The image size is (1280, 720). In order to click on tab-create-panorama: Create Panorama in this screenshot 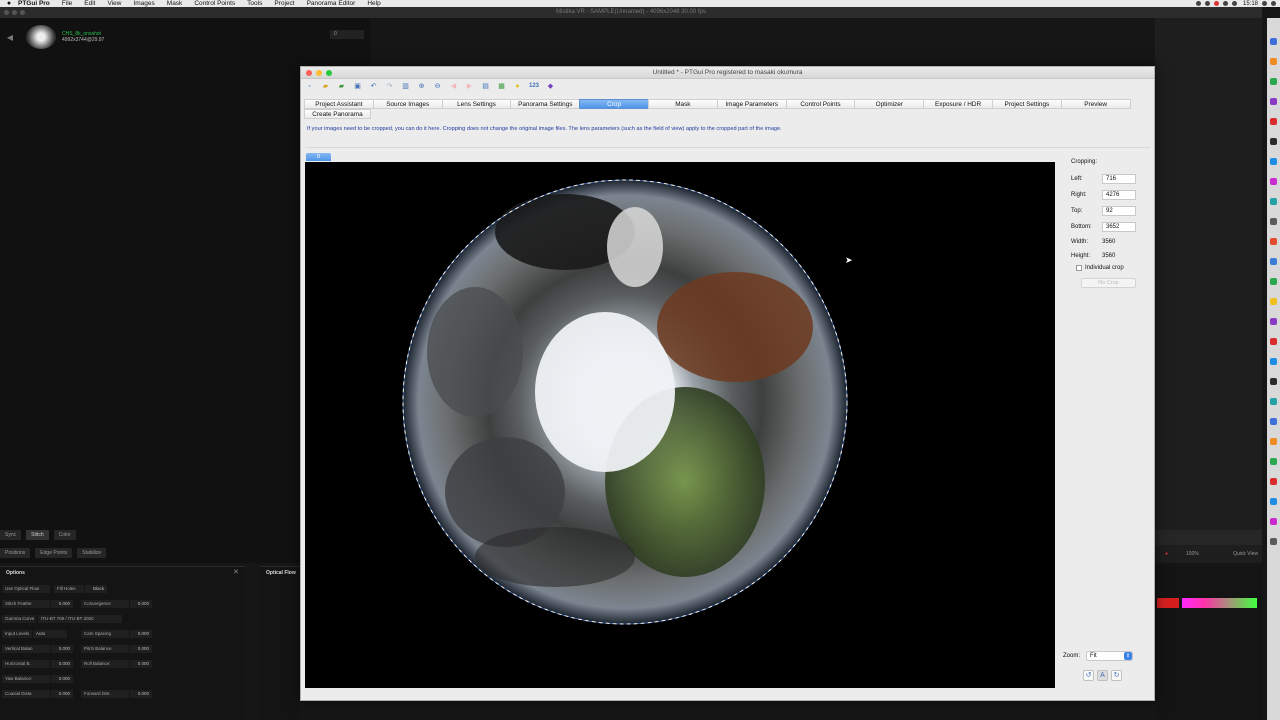, I will do `click(337, 114)`.